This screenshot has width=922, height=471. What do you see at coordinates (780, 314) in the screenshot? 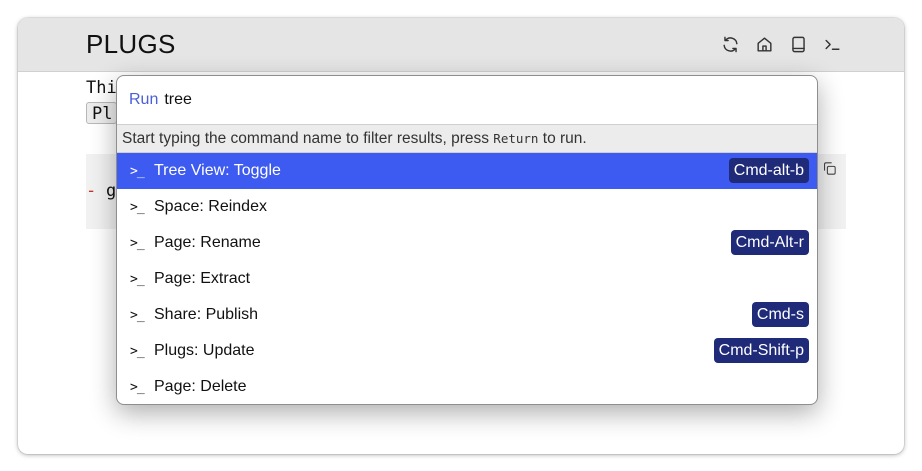
I see `shortcut-badge: Cmd-s` at bounding box center [780, 314].